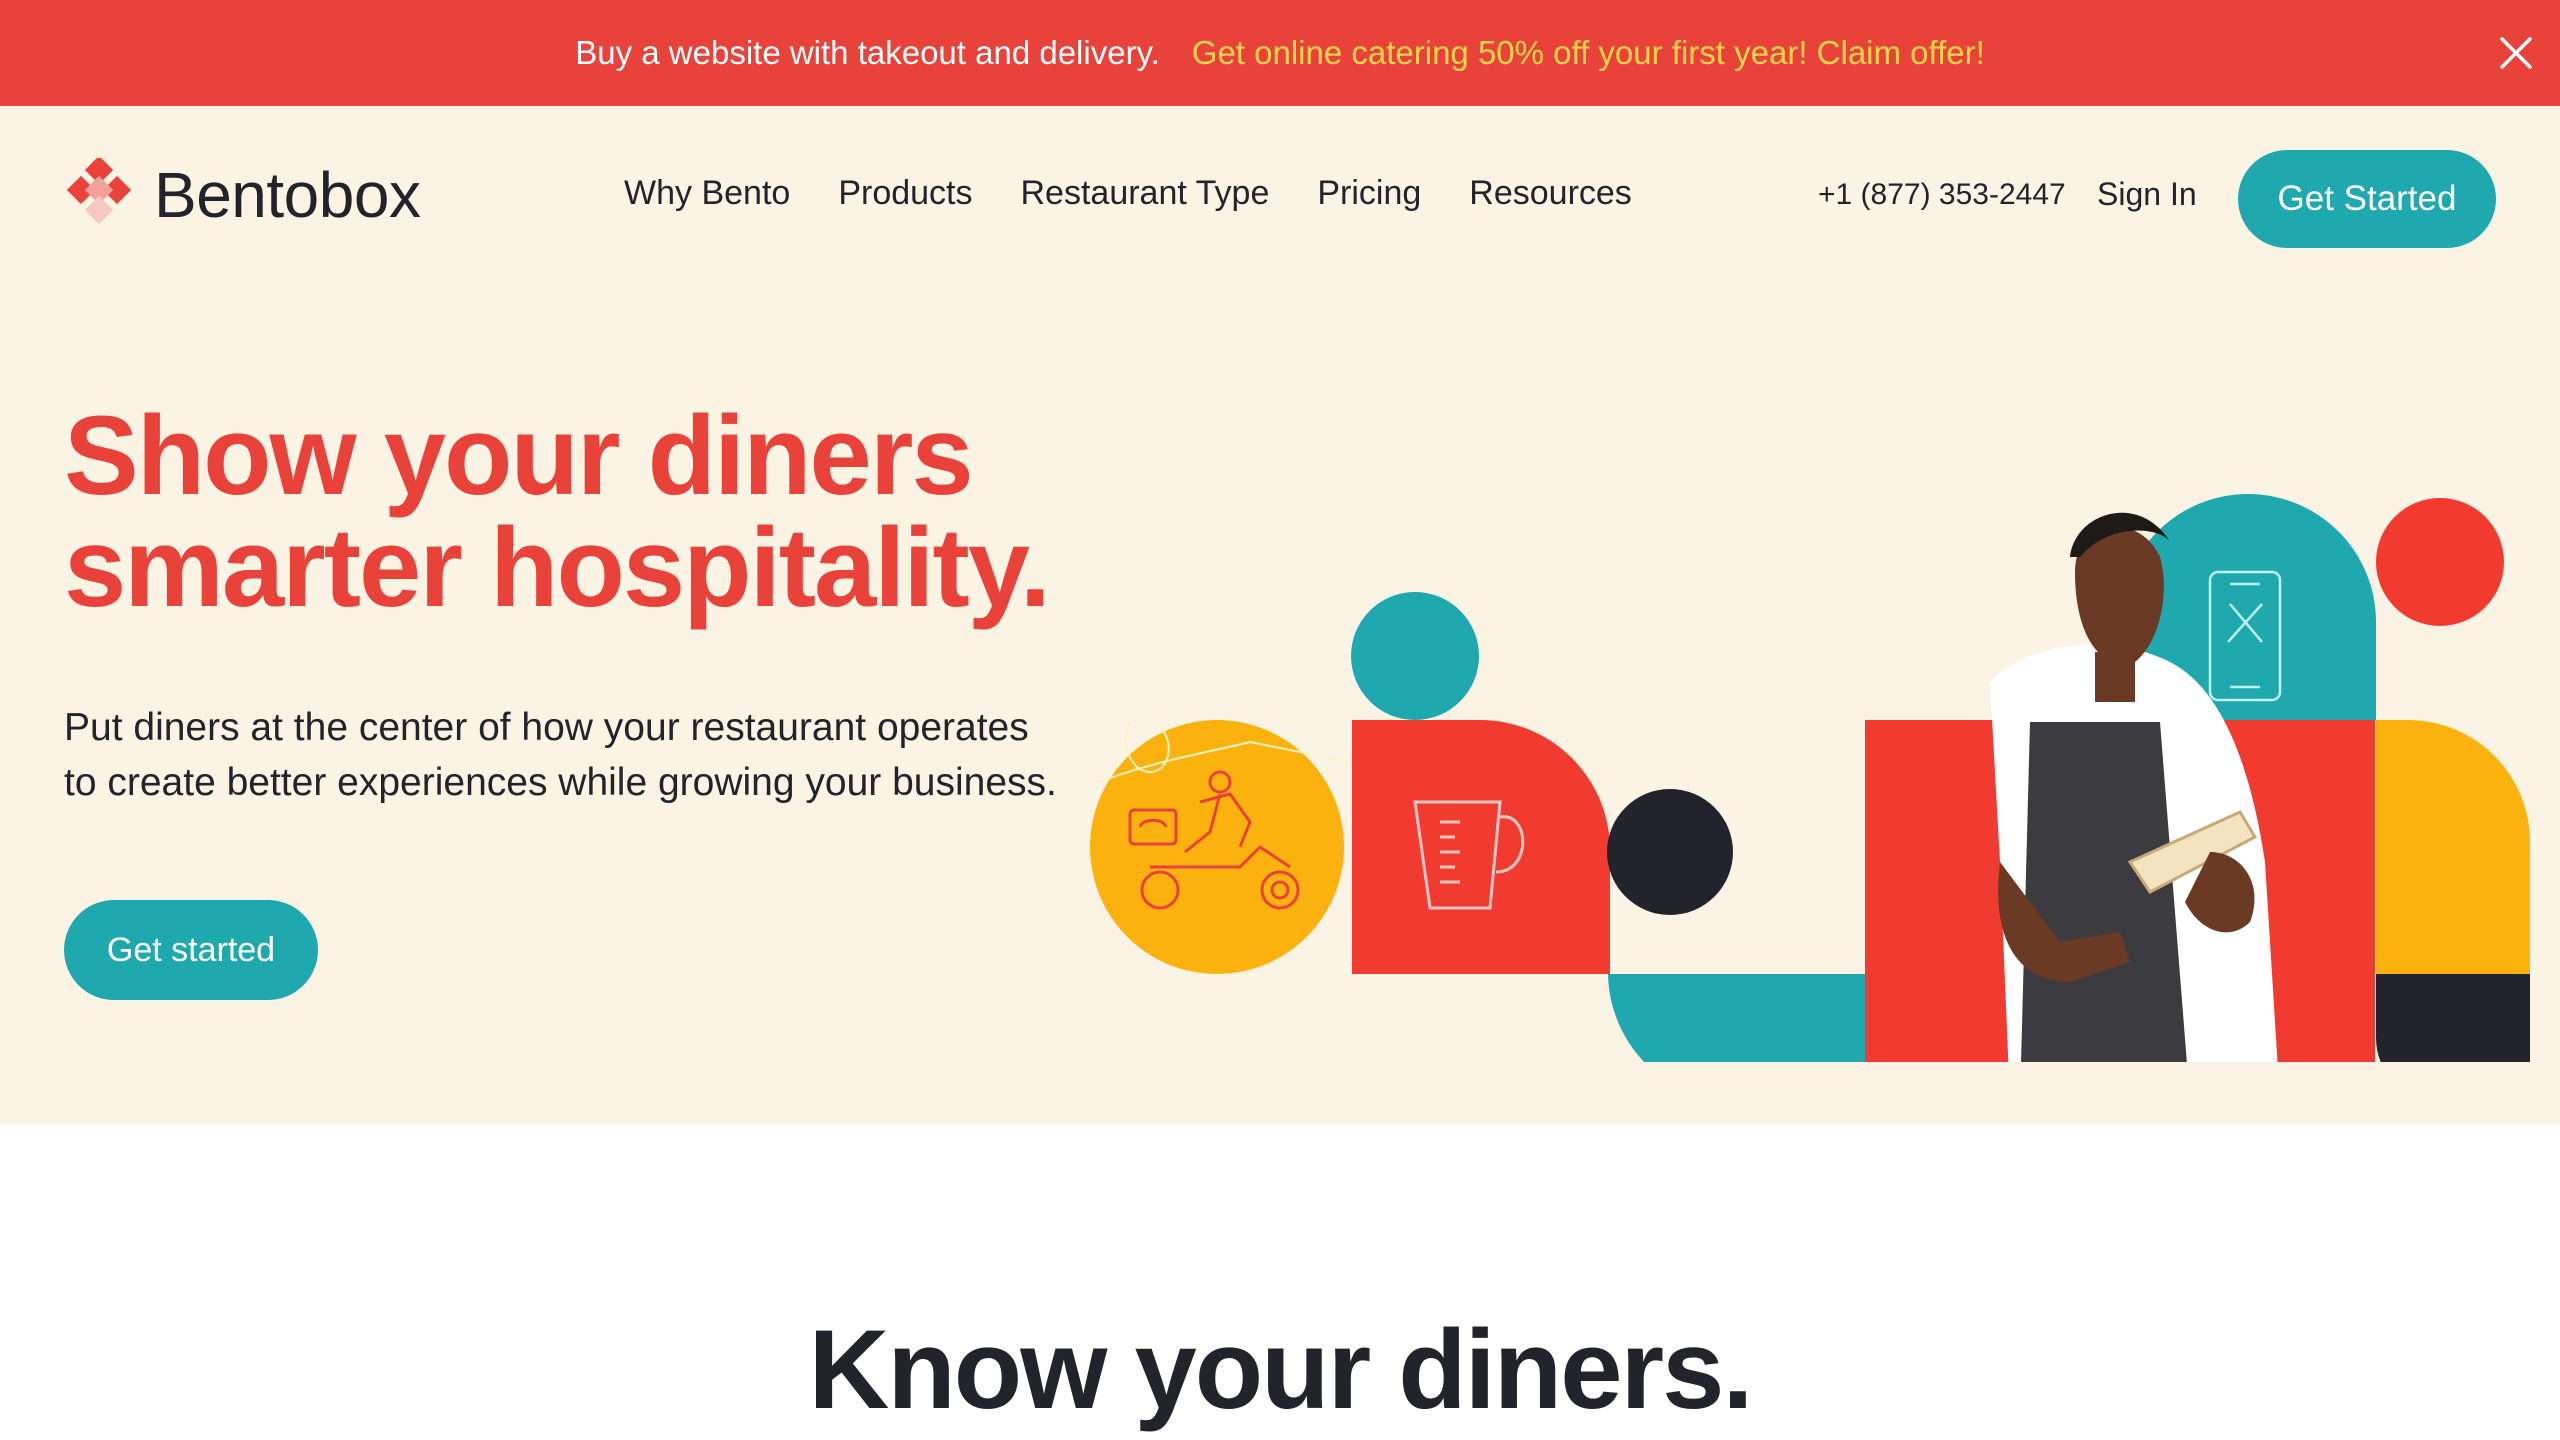 The width and height of the screenshot is (2560, 1440). I want to click on hero-title-line-2: smarter hospitality., so click(557, 567).